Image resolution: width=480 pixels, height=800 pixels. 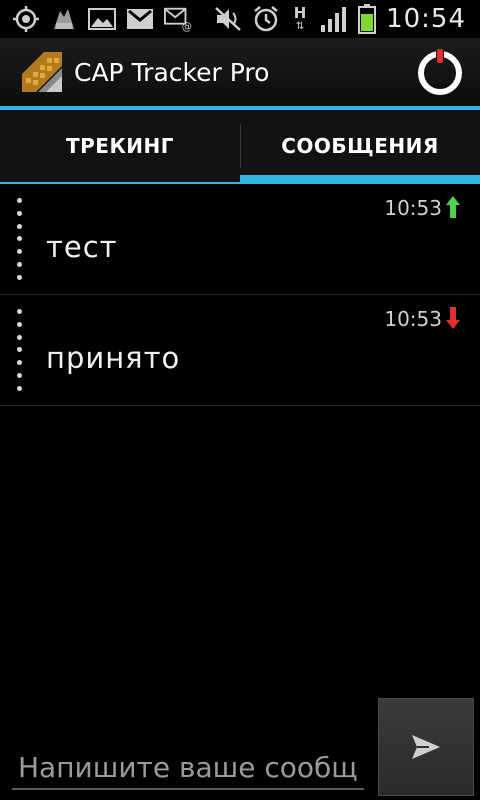 I want to click on tab-bar: ТРЕКИНГ СООБЩЕНИЯ, so click(x=240, y=147).